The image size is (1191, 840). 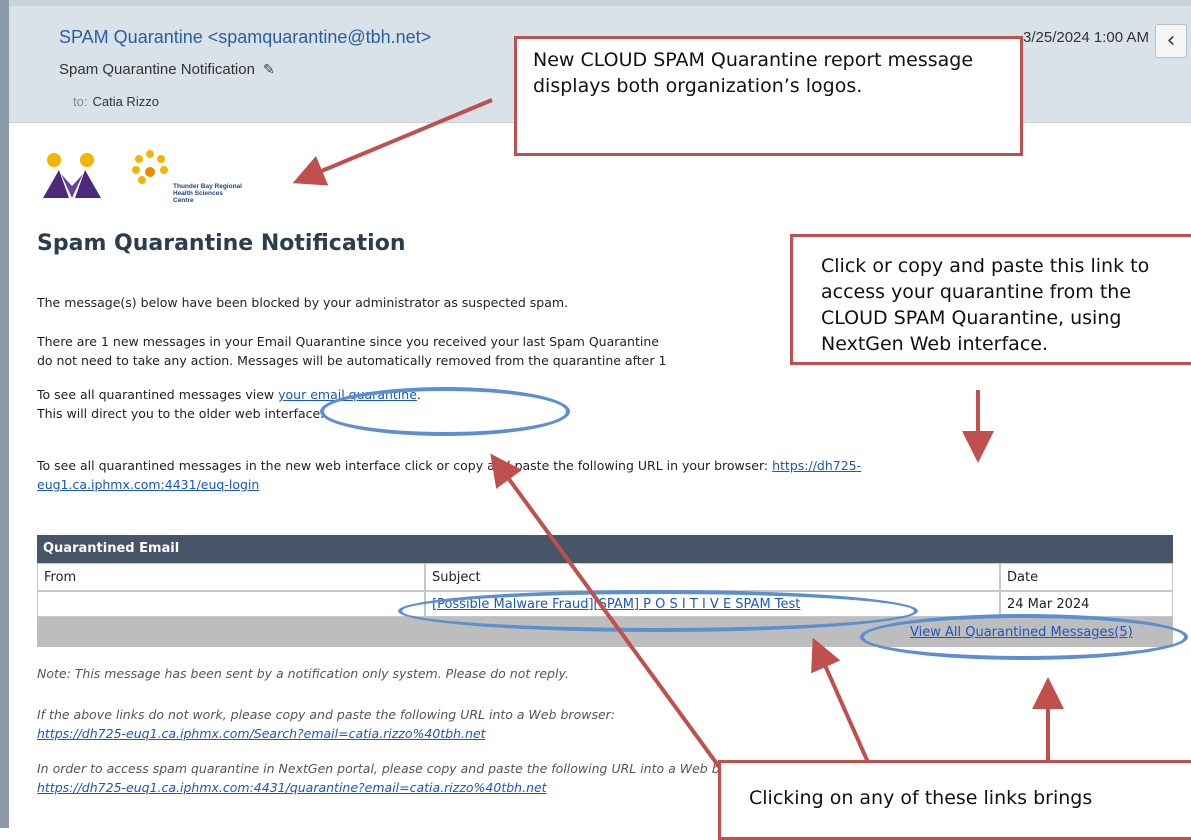 What do you see at coordinates (150, 167) in the screenshot?
I see `health-sciences-logo` at bounding box center [150, 167].